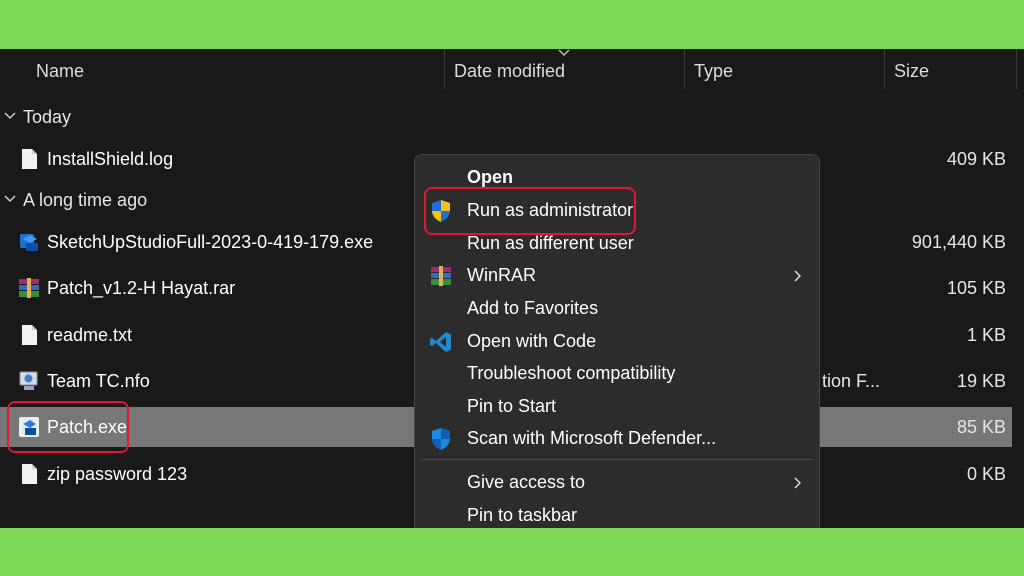 The width and height of the screenshot is (1024, 576). I want to click on file-size: 0 KB, so click(986, 474).